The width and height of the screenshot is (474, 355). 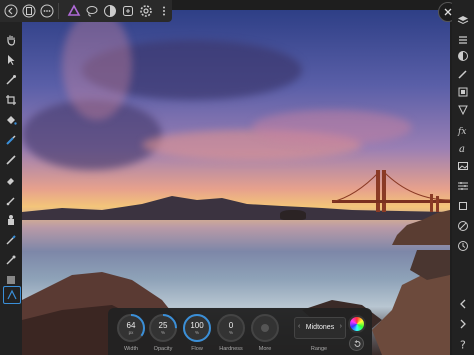 I want to click on hardness-value: 0, so click(x=231, y=325).